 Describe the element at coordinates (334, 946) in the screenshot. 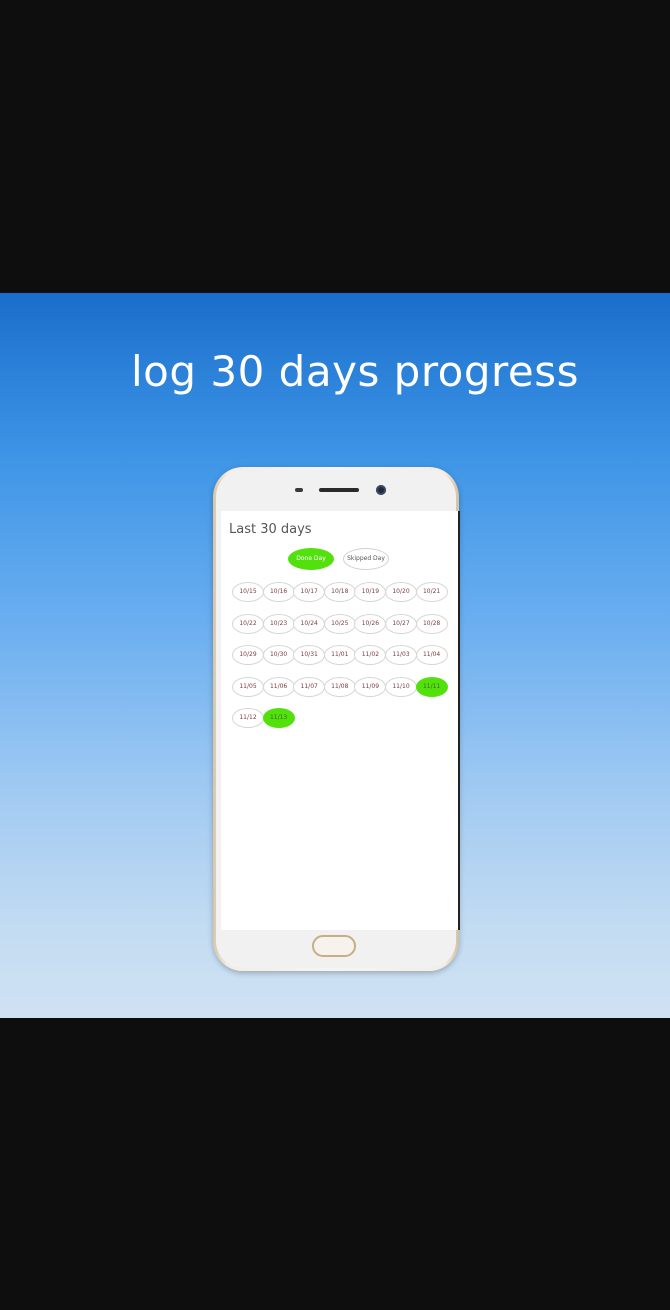

I see `home-button` at that location.